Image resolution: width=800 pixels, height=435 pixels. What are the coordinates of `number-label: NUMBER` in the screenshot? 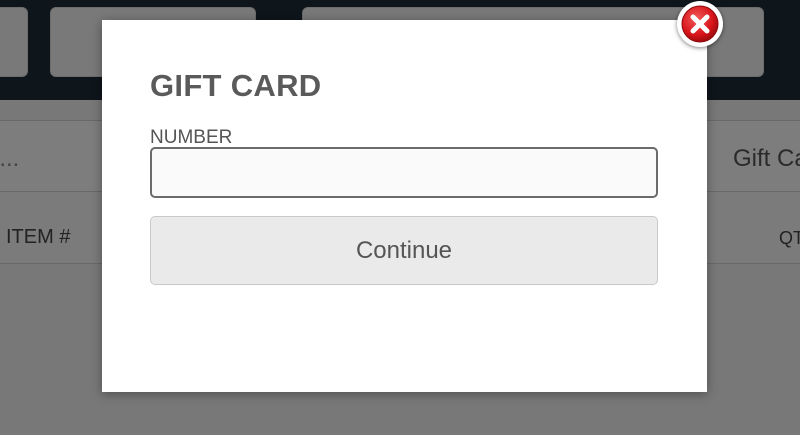 It's located at (191, 137).